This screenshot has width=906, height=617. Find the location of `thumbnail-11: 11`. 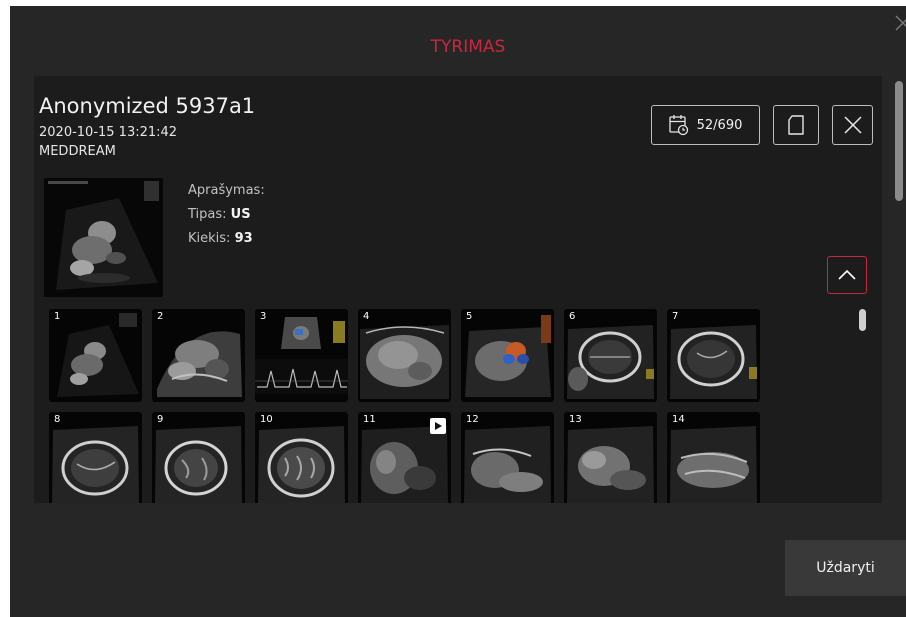

thumbnail-11: 11 is located at coordinates (404, 457).